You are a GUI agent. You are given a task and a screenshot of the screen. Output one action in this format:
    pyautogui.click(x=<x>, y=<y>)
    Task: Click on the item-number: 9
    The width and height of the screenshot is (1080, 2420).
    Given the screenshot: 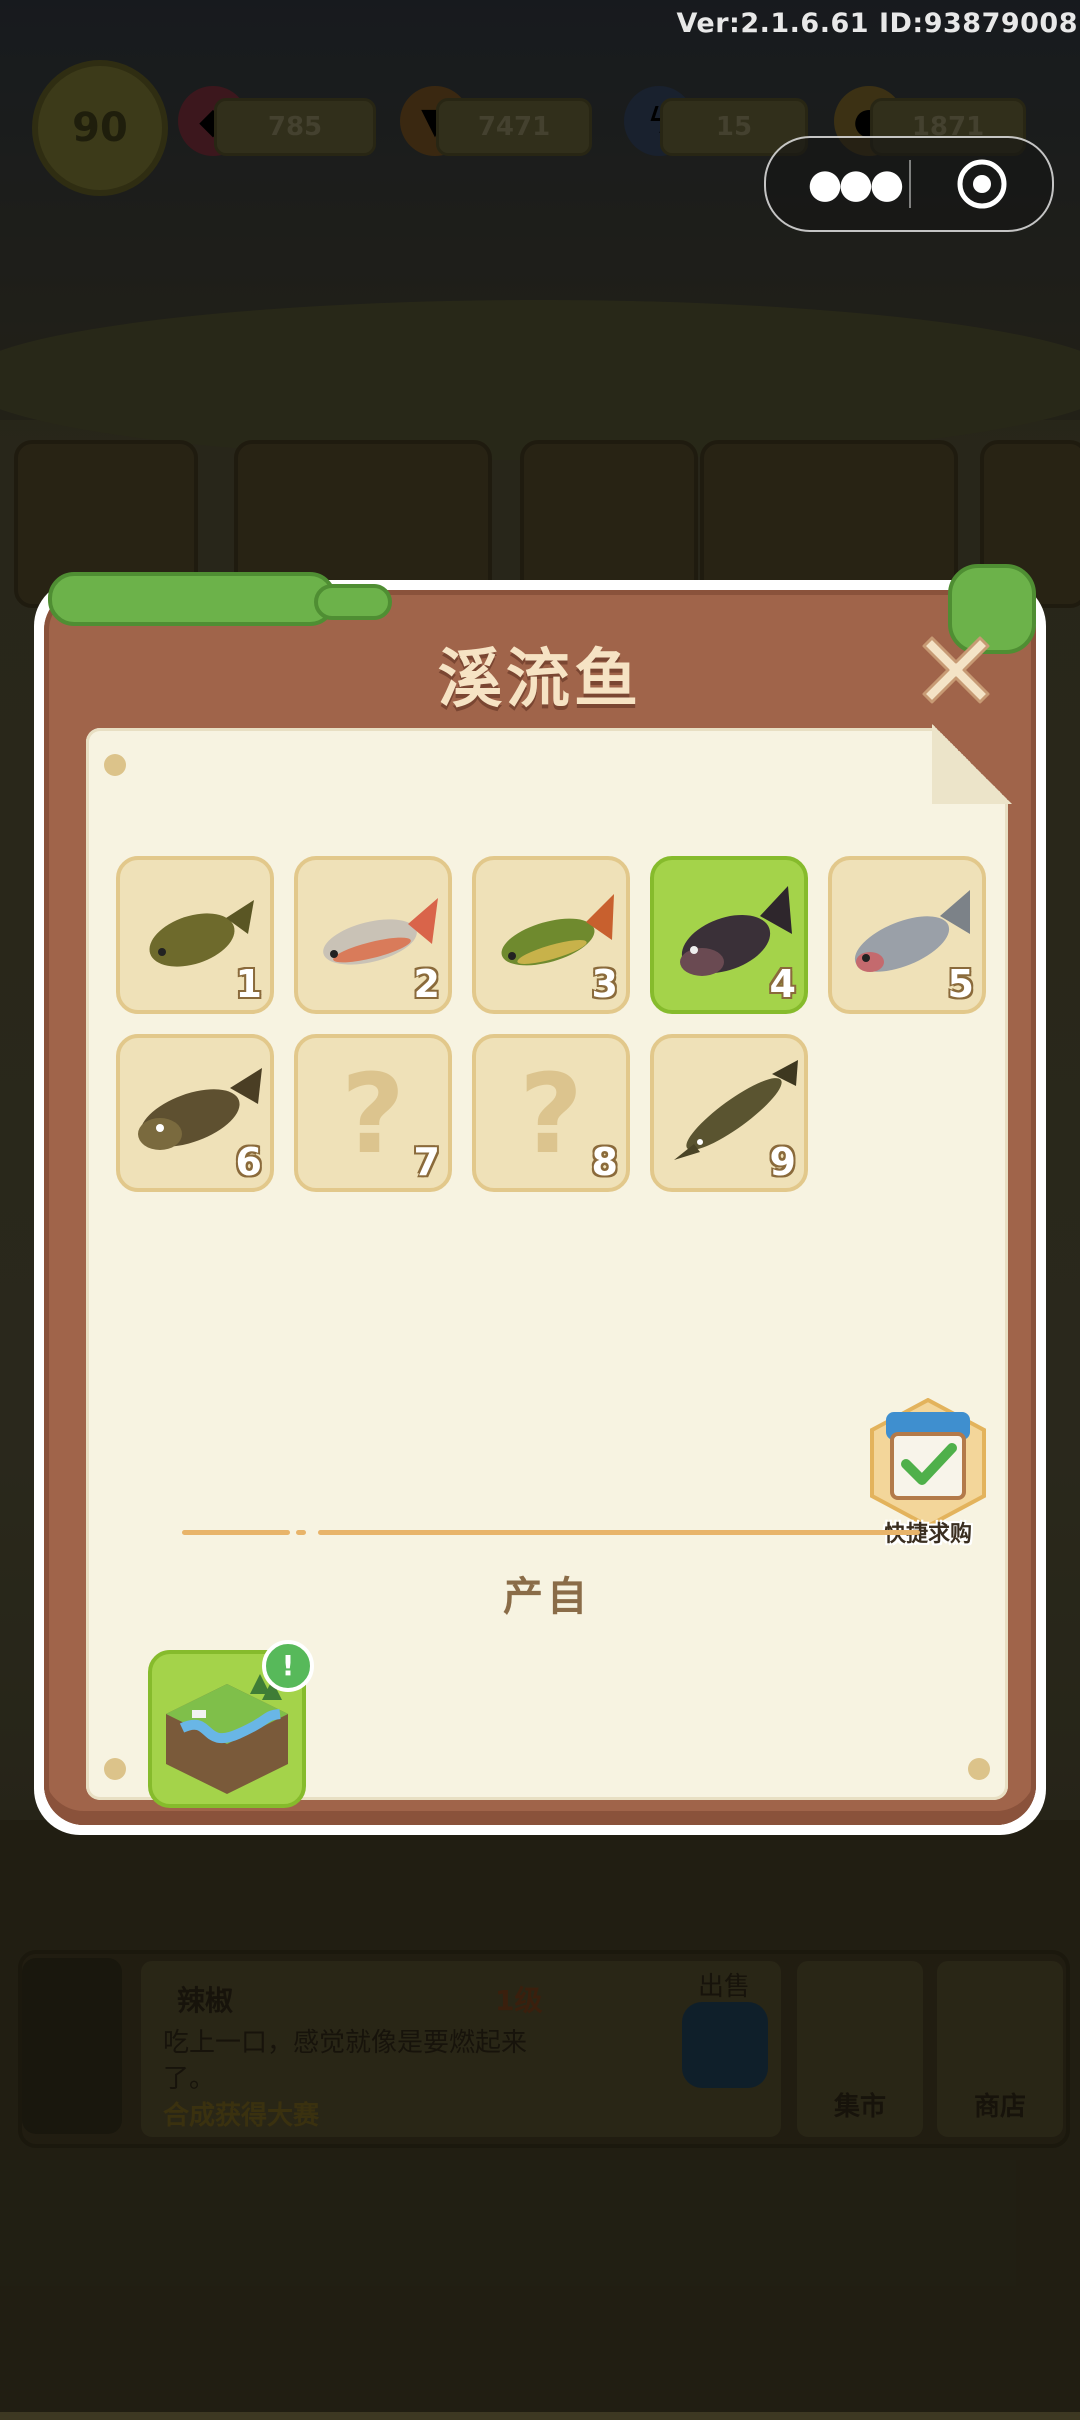 What is the action you would take?
    pyautogui.click(x=782, y=1162)
    